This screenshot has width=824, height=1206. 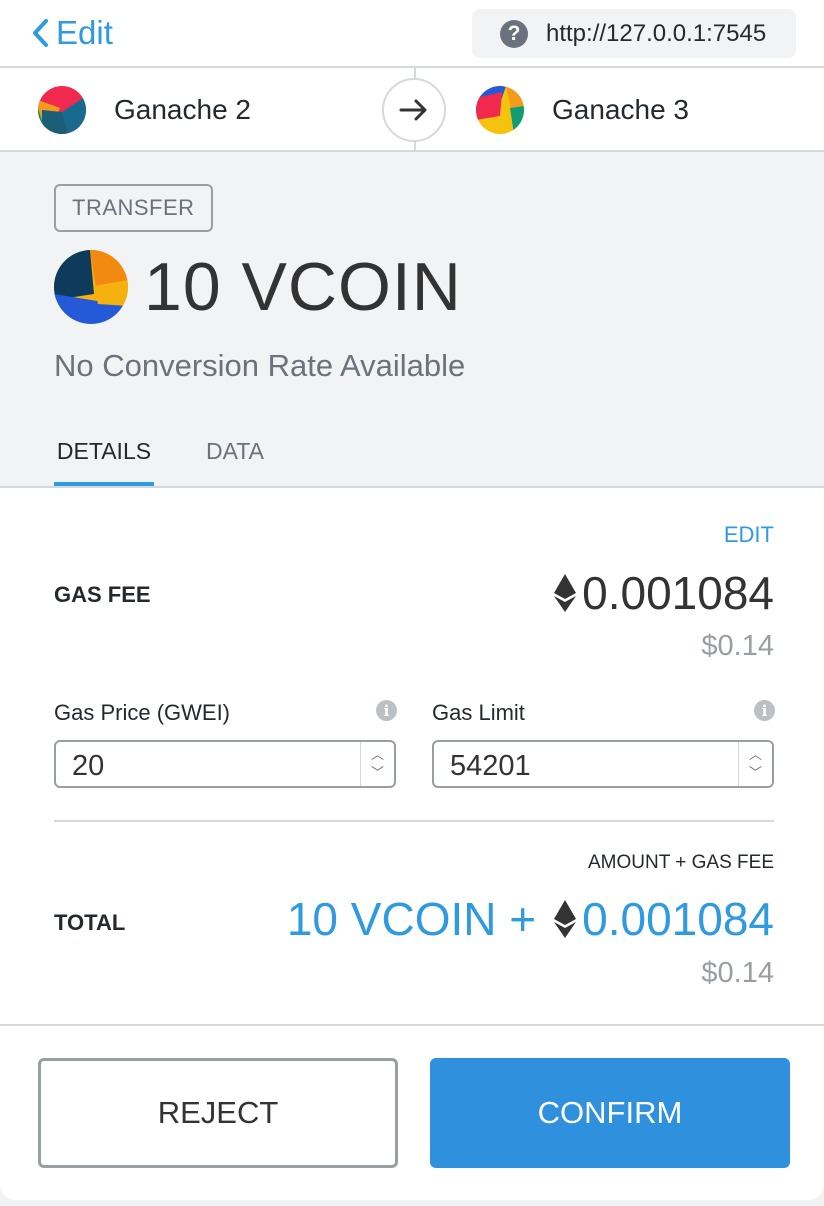 I want to click on total-eth: 0.001084, so click(x=678, y=919).